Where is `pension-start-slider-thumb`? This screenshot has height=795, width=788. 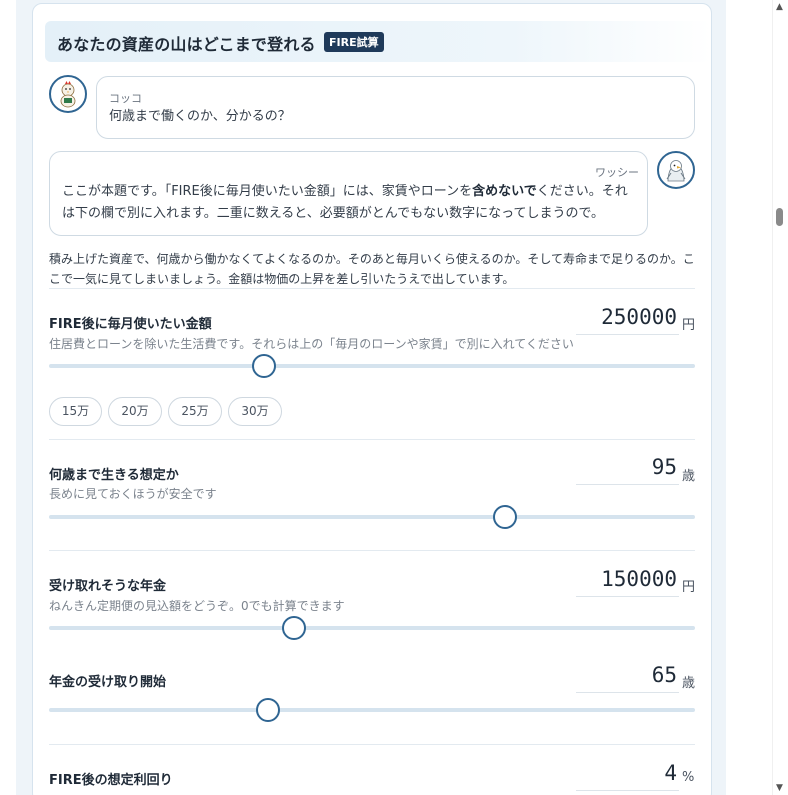
pension-start-slider-thumb is located at coordinates (268, 710).